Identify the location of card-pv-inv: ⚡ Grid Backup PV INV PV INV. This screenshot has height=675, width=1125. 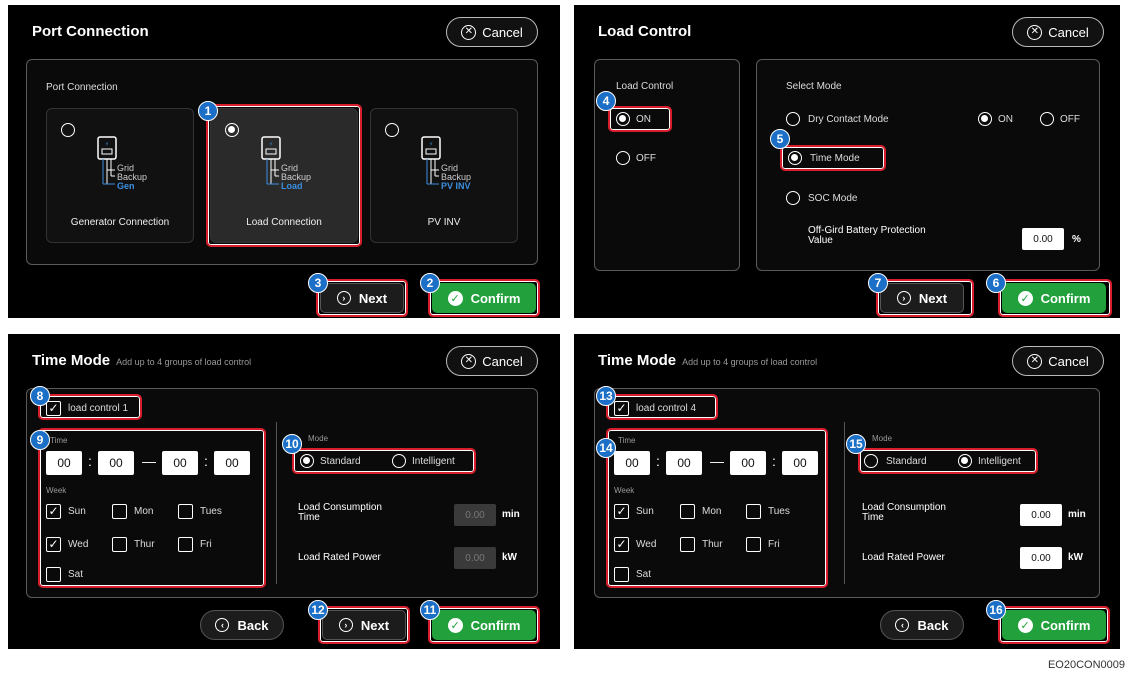
(444, 175).